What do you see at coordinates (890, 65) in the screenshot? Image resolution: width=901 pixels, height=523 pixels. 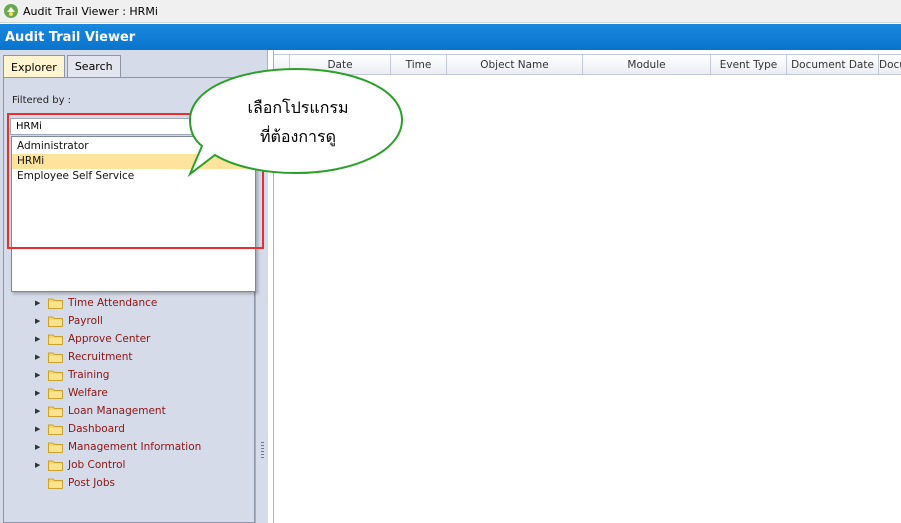 I see `column-header: Docu` at bounding box center [890, 65].